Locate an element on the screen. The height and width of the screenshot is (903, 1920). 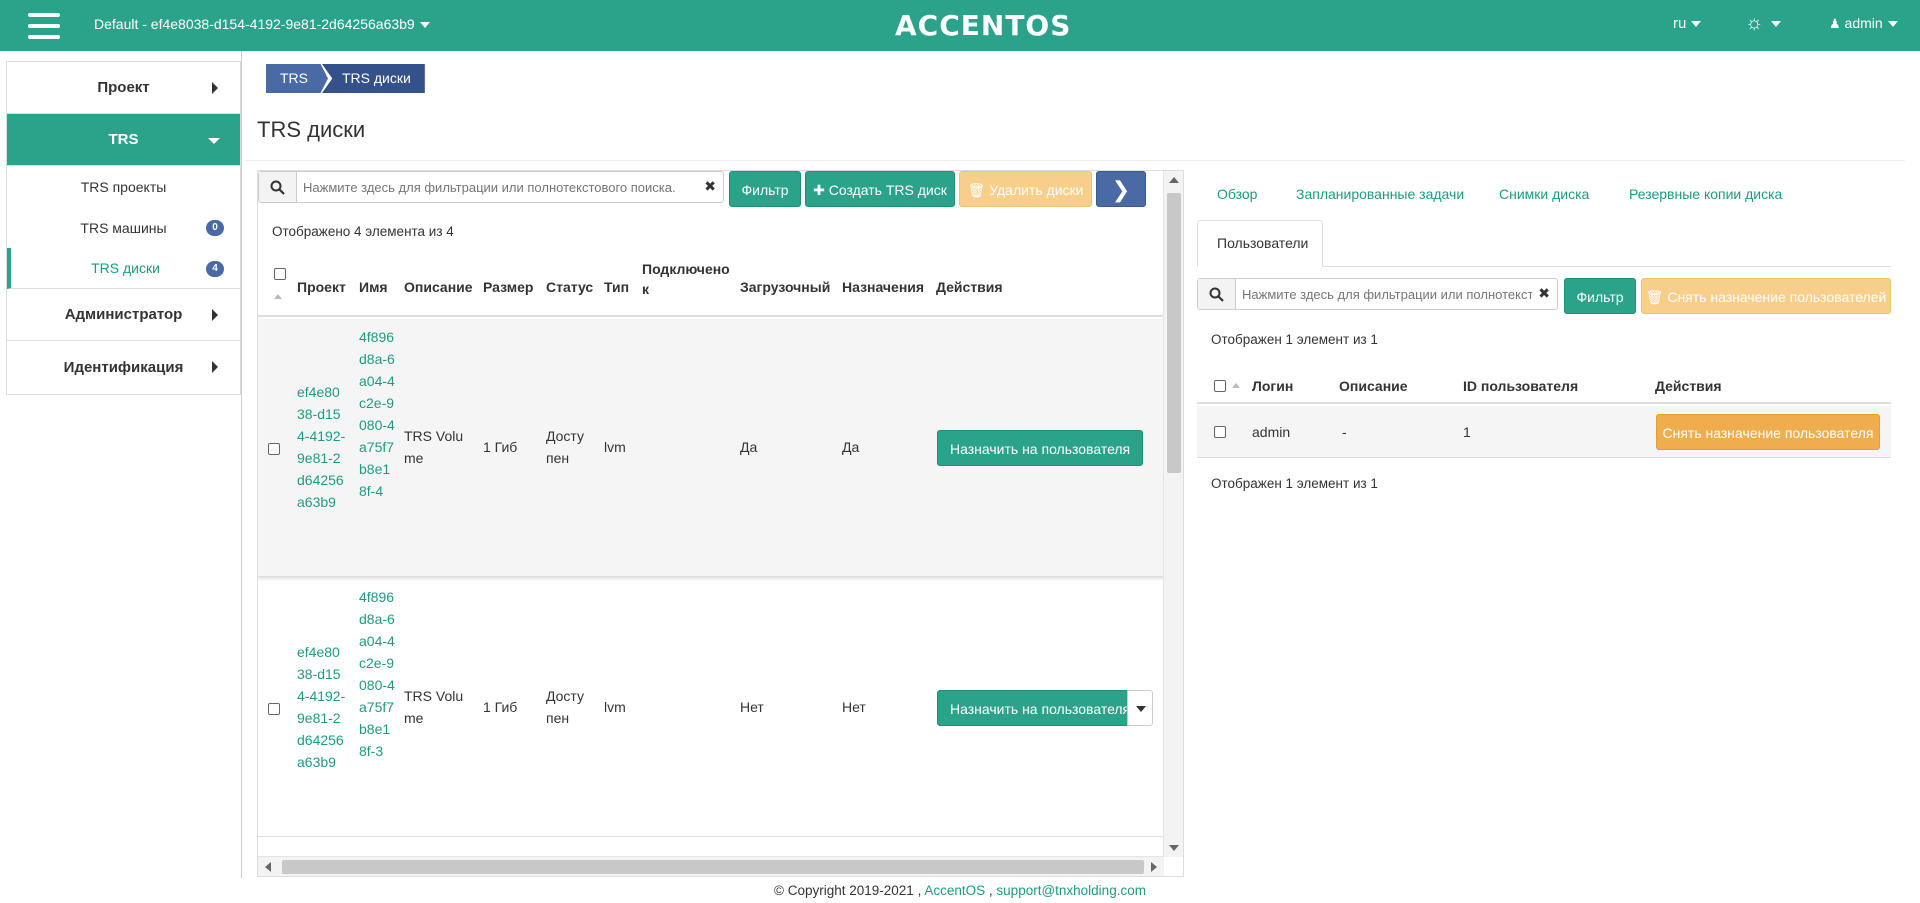
sidebar-subitem-trs-machines: TRS машины 0 is located at coordinates (123, 227).